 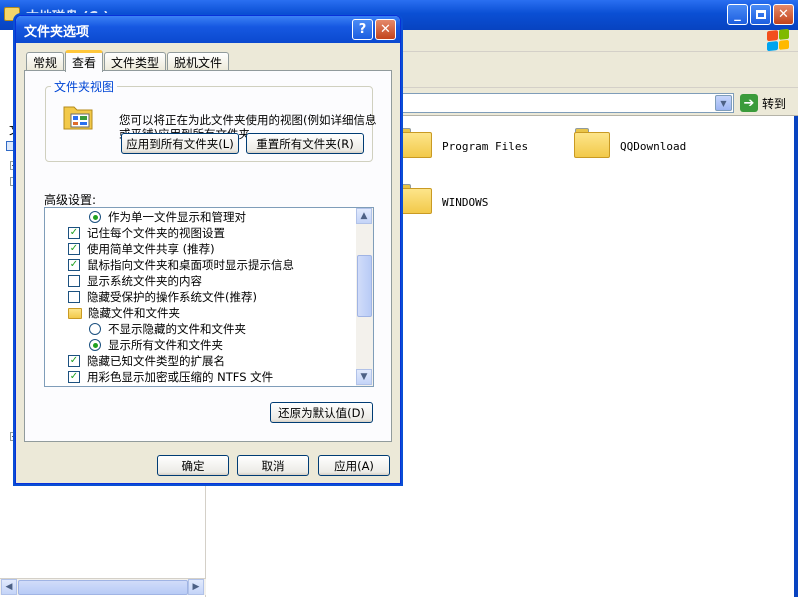 I want to click on help-icon: ?, so click(x=362, y=29).